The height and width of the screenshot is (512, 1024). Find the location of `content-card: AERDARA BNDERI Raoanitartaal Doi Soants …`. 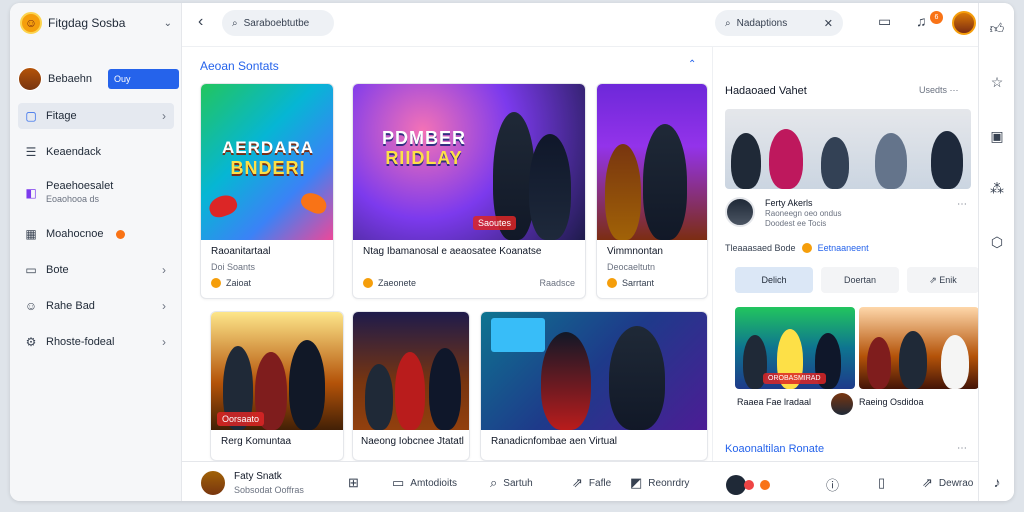

content-card: AERDARA BNDERI Raoanitartaal Doi Soants … is located at coordinates (267, 191).